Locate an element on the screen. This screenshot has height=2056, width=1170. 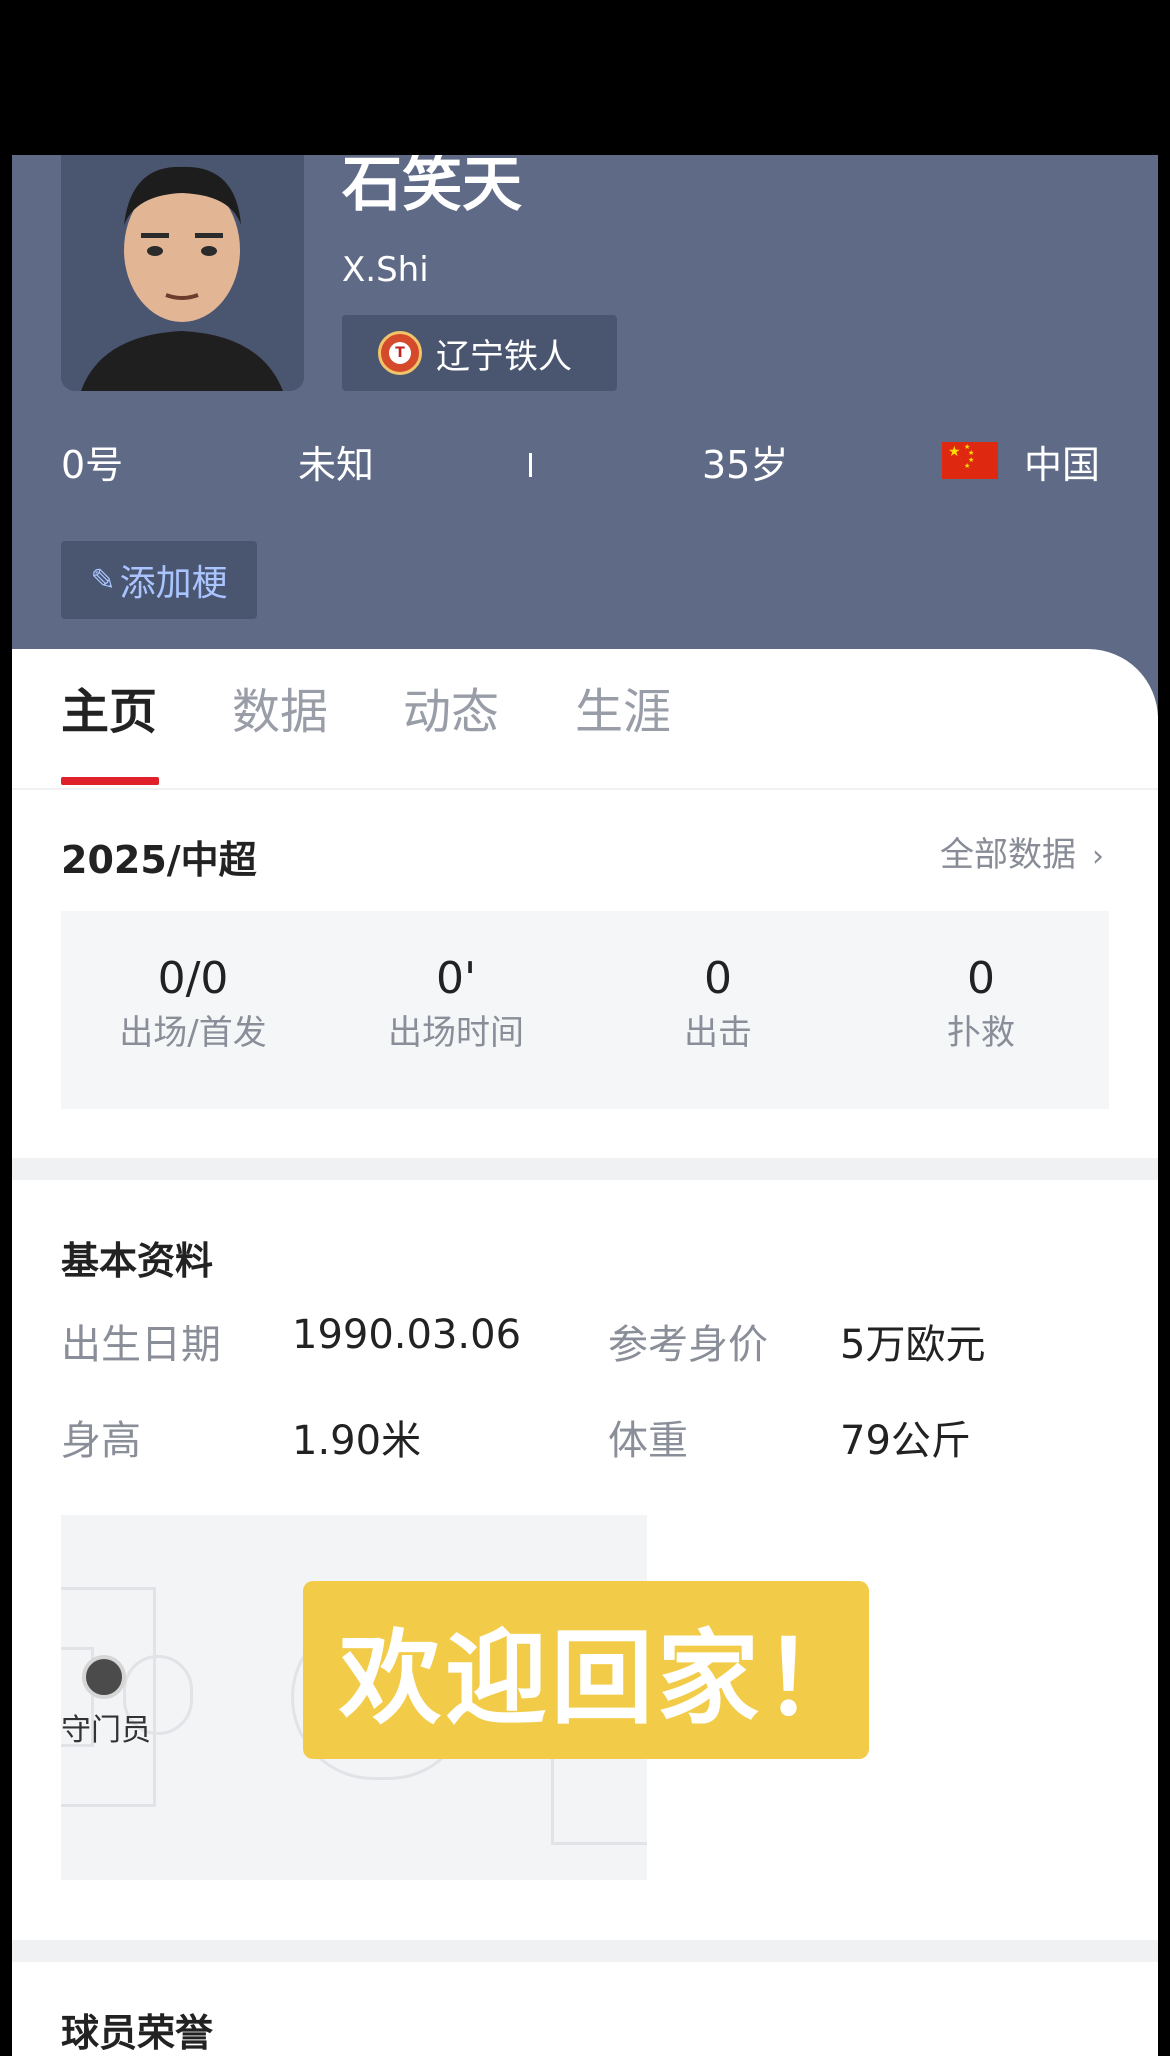
tab-activity: 动态 is located at coordinates (451, 712).